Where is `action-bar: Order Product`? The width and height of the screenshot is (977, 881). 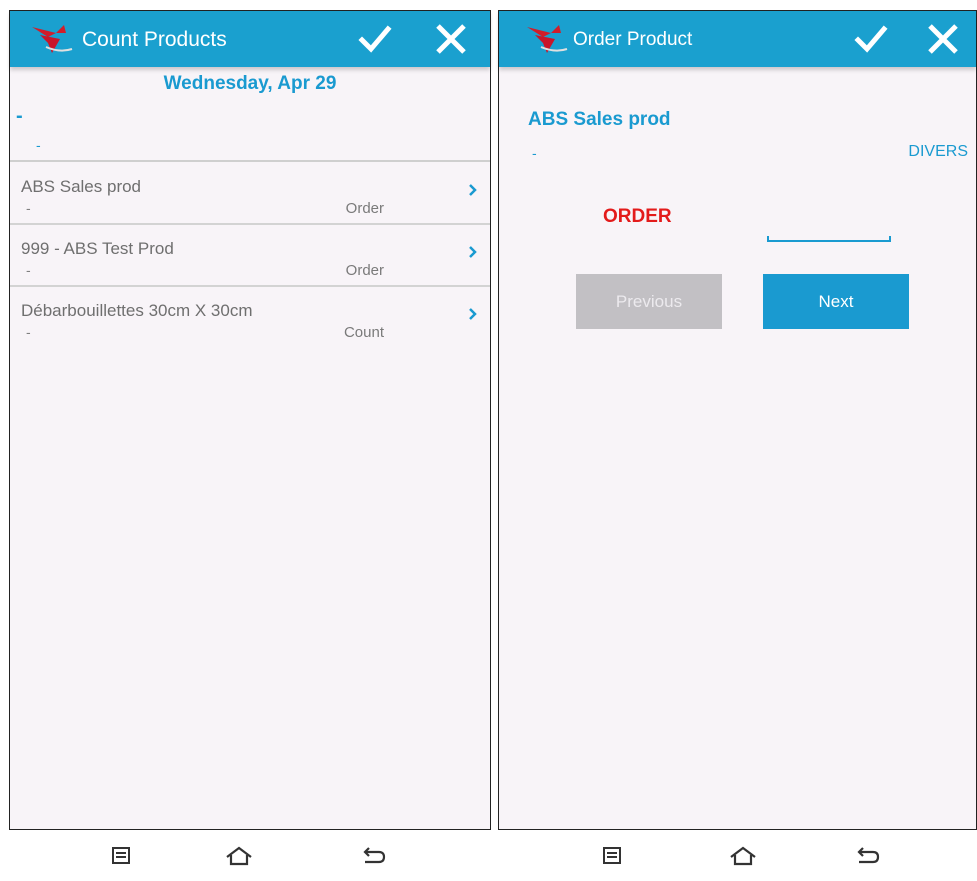
action-bar: Order Product is located at coordinates (737, 39).